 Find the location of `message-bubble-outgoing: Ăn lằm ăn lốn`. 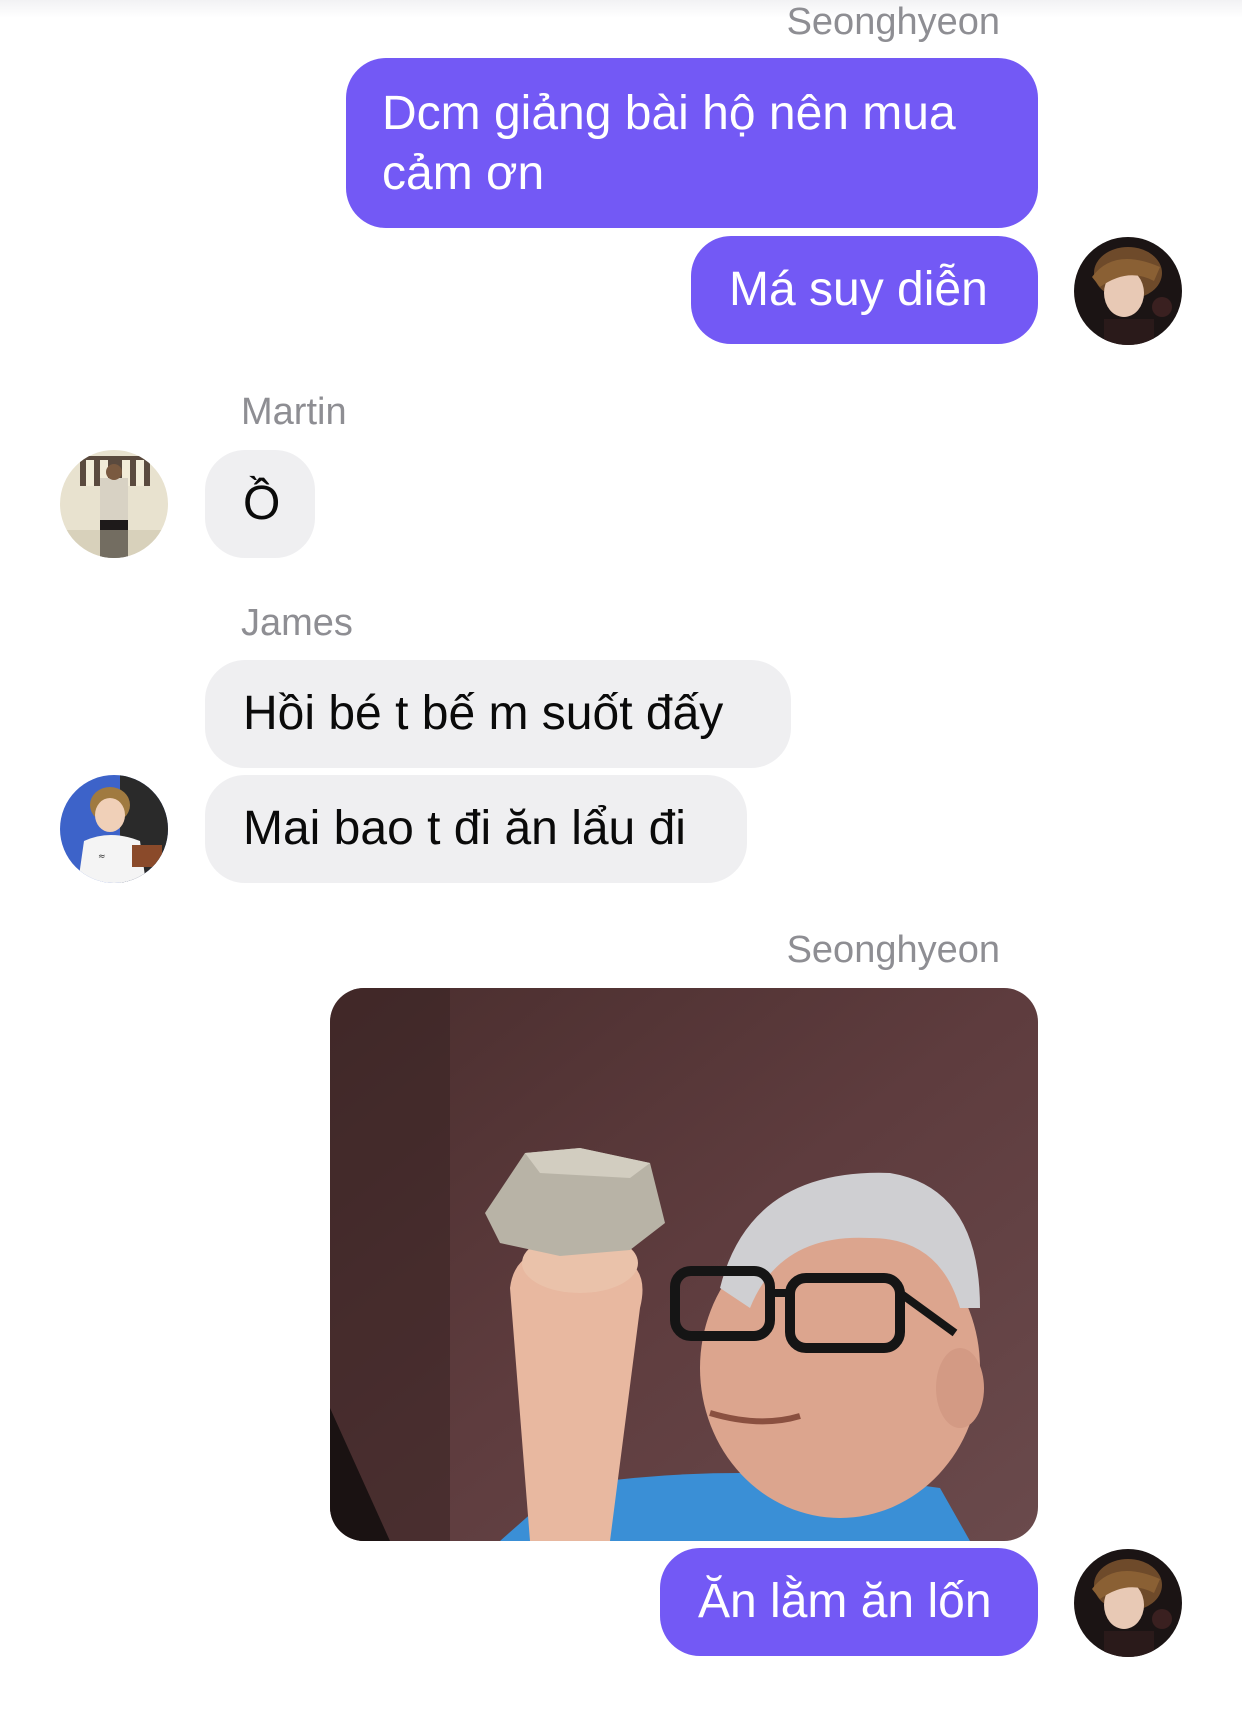

message-bubble-outgoing: Ăn lằm ăn lốn is located at coordinates (849, 1602).